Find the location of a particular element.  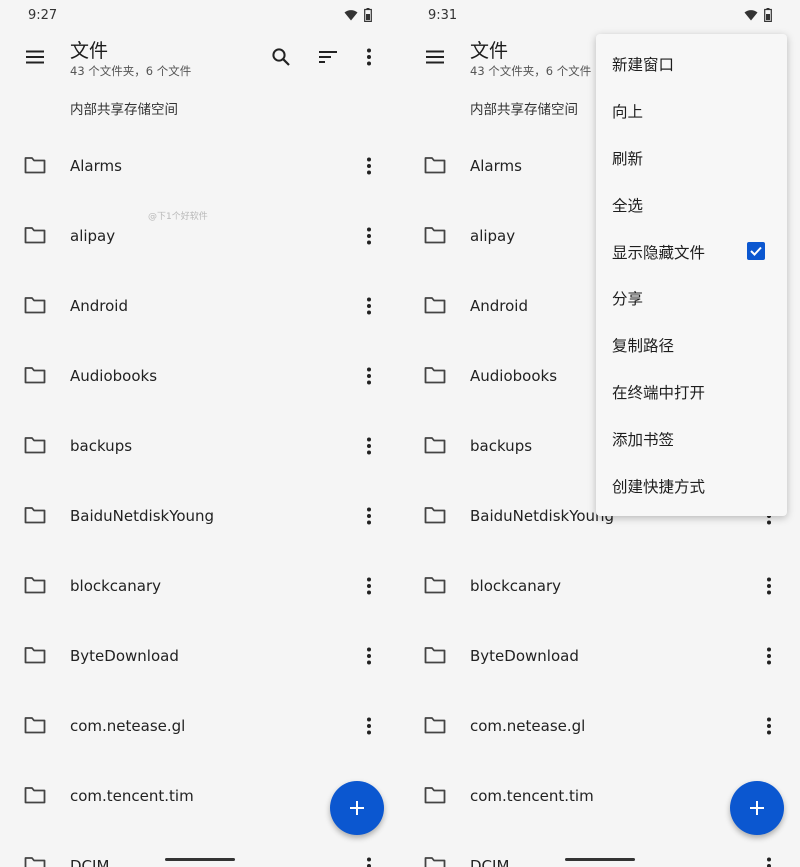

more-options-button is located at coordinates (369, 57).